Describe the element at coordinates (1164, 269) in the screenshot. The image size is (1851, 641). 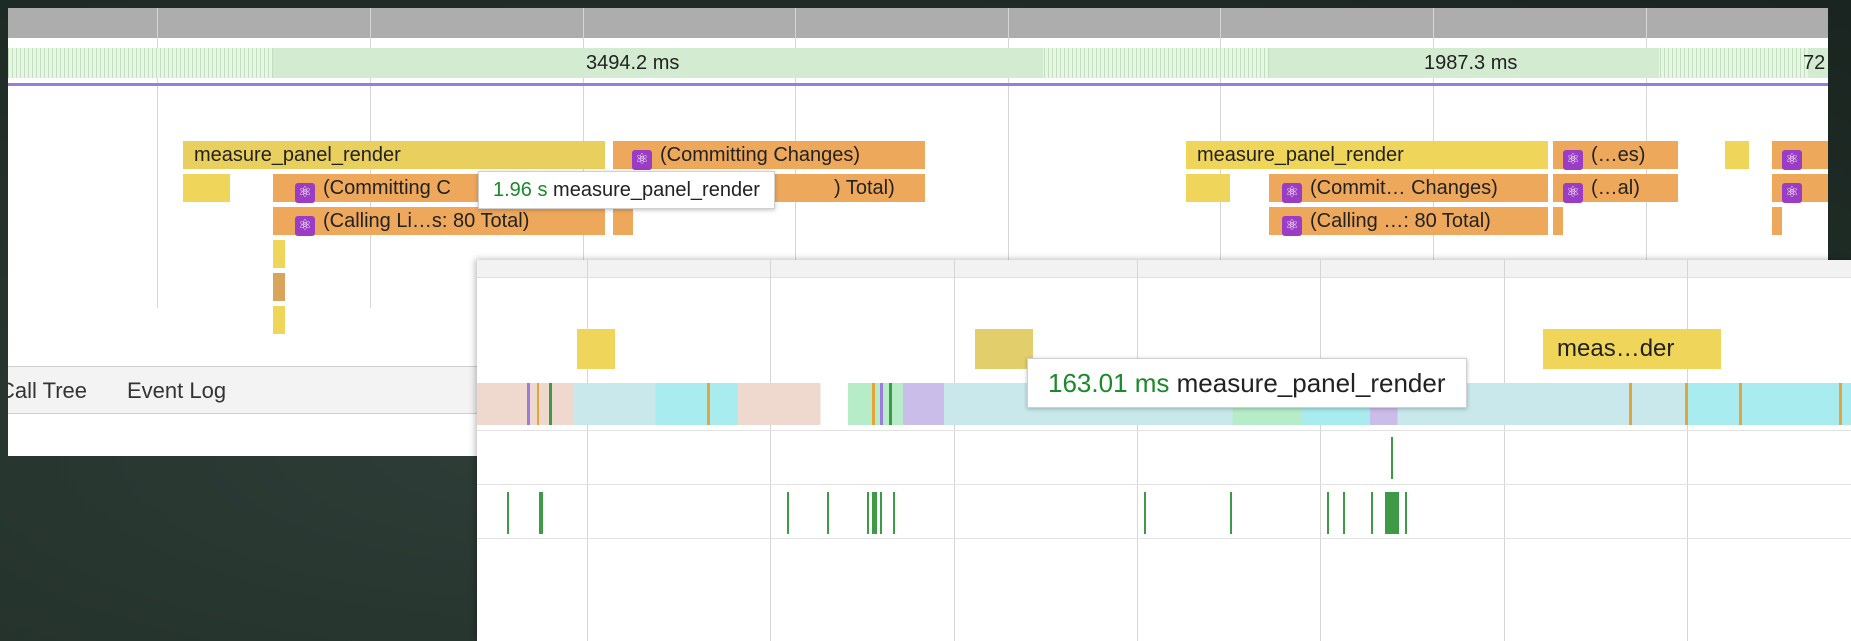
I see `ruler-strip` at that location.